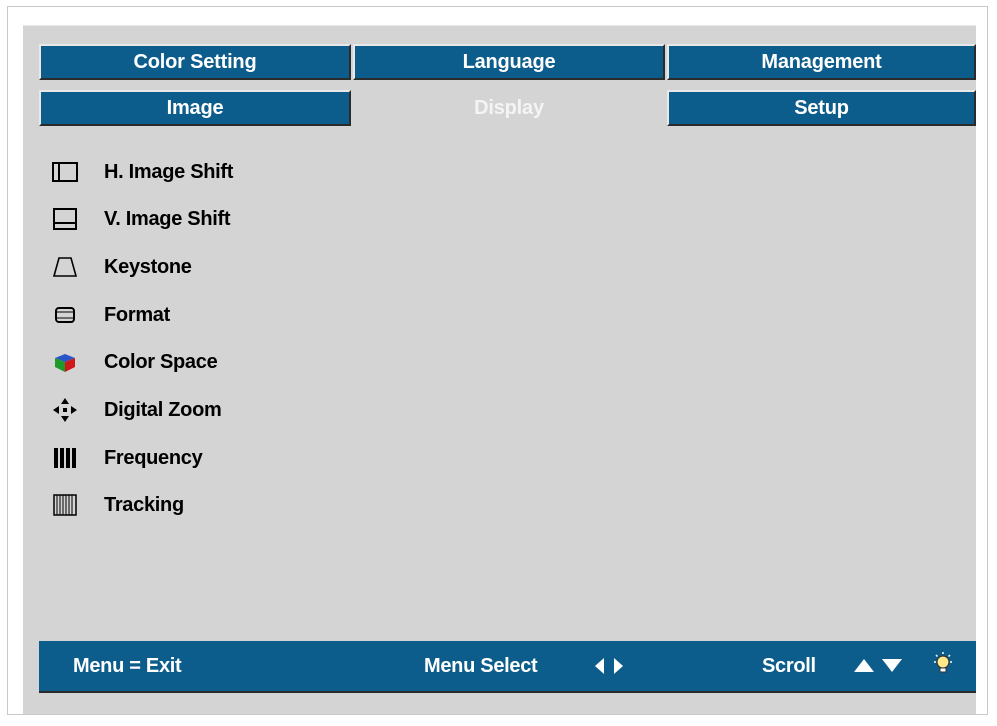 This screenshot has height=726, width=997. I want to click on menu-item-label: Frequency, so click(153, 457).